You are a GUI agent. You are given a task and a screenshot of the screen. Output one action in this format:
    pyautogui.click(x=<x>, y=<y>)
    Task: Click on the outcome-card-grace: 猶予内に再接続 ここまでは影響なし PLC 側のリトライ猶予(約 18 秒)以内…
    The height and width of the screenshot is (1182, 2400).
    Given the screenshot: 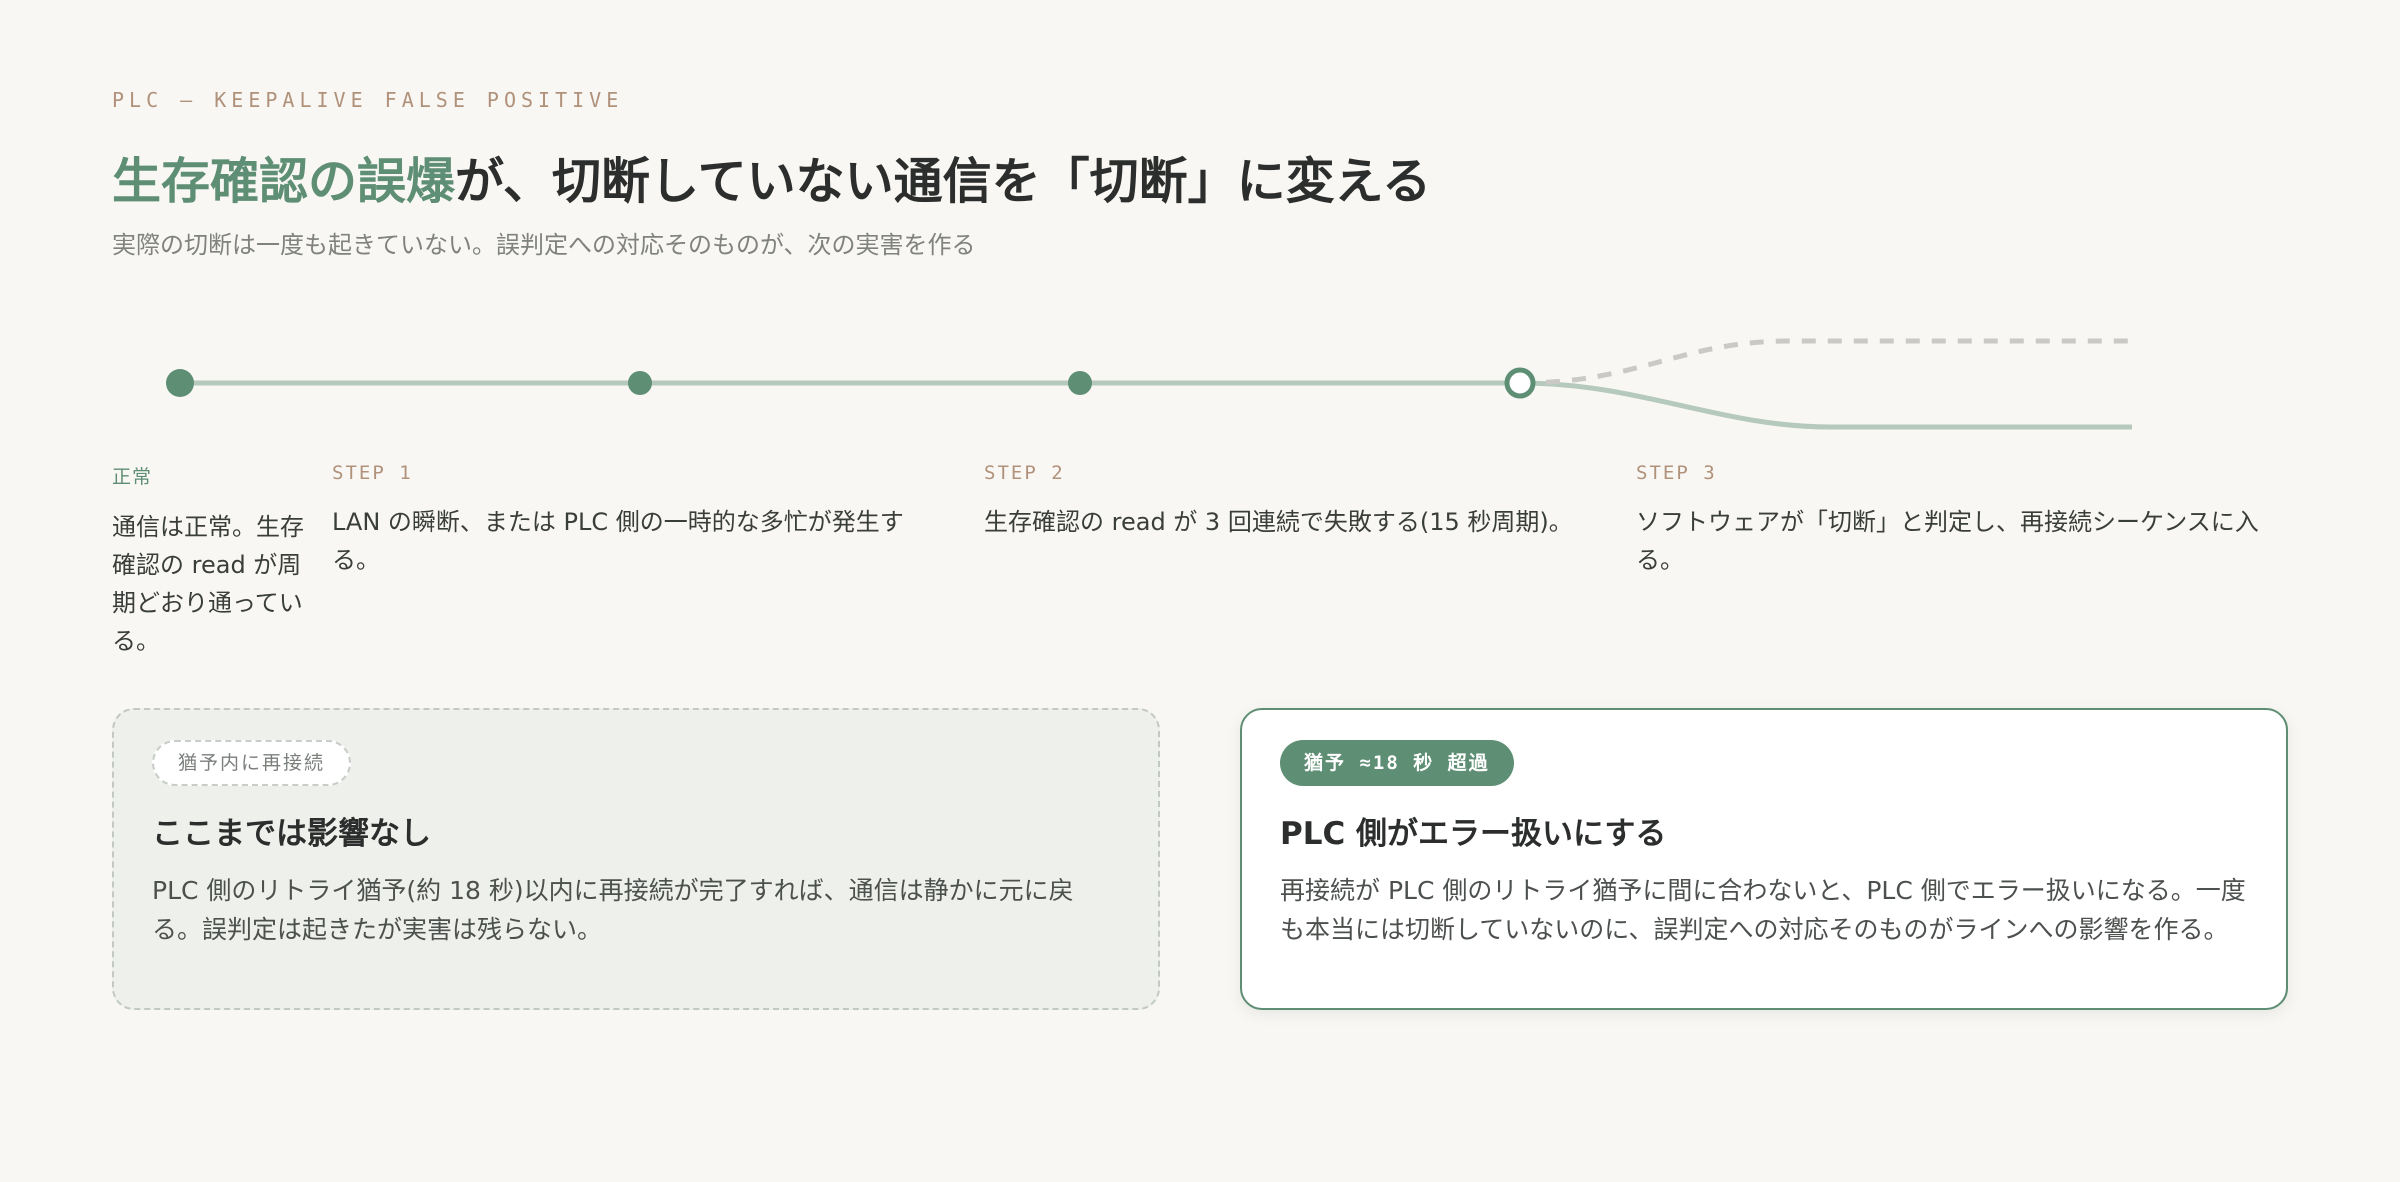 What is the action you would take?
    pyautogui.click(x=636, y=859)
    